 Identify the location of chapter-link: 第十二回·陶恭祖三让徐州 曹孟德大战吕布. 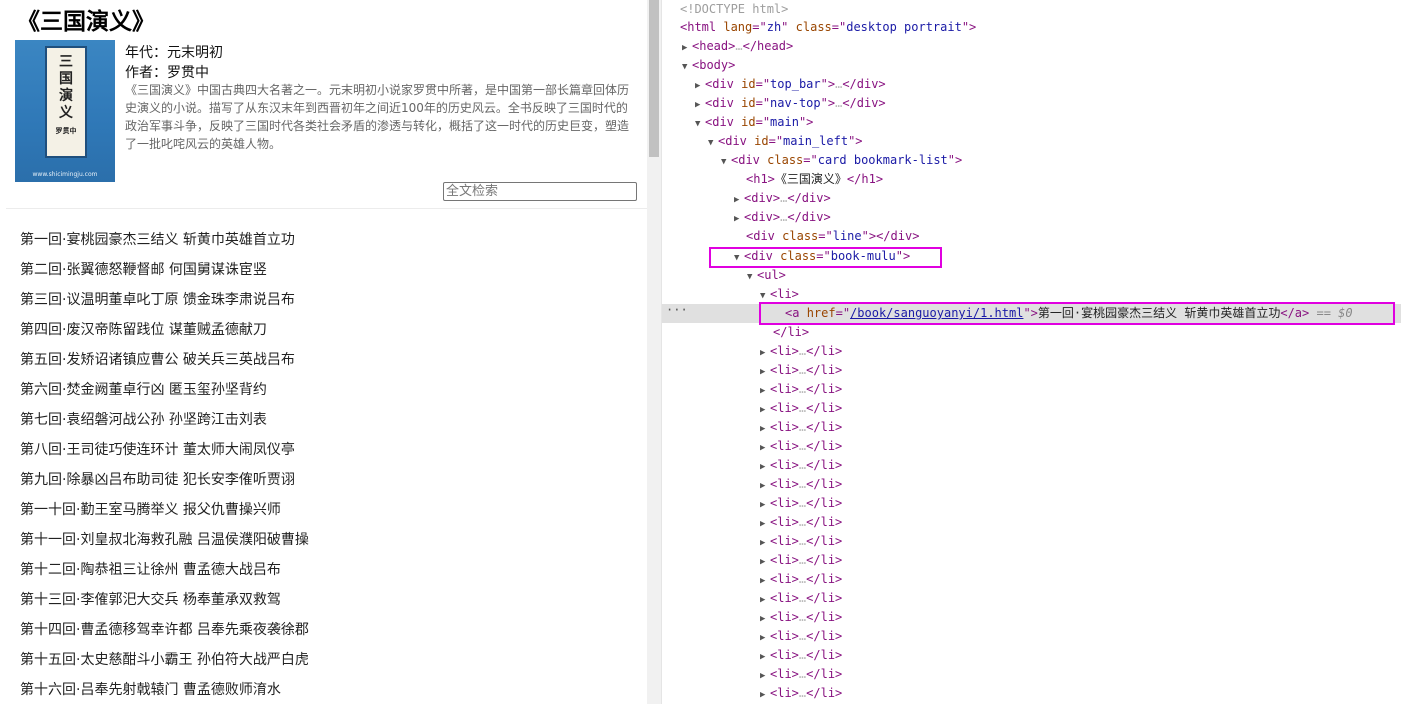
(164, 572).